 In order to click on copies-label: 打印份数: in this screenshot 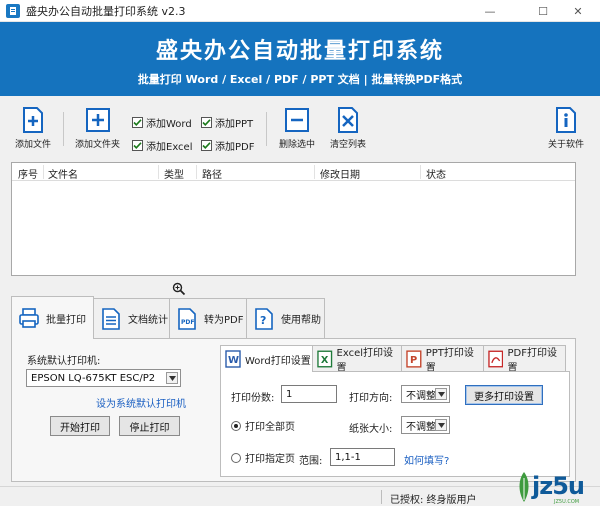, I will do `click(253, 398)`.